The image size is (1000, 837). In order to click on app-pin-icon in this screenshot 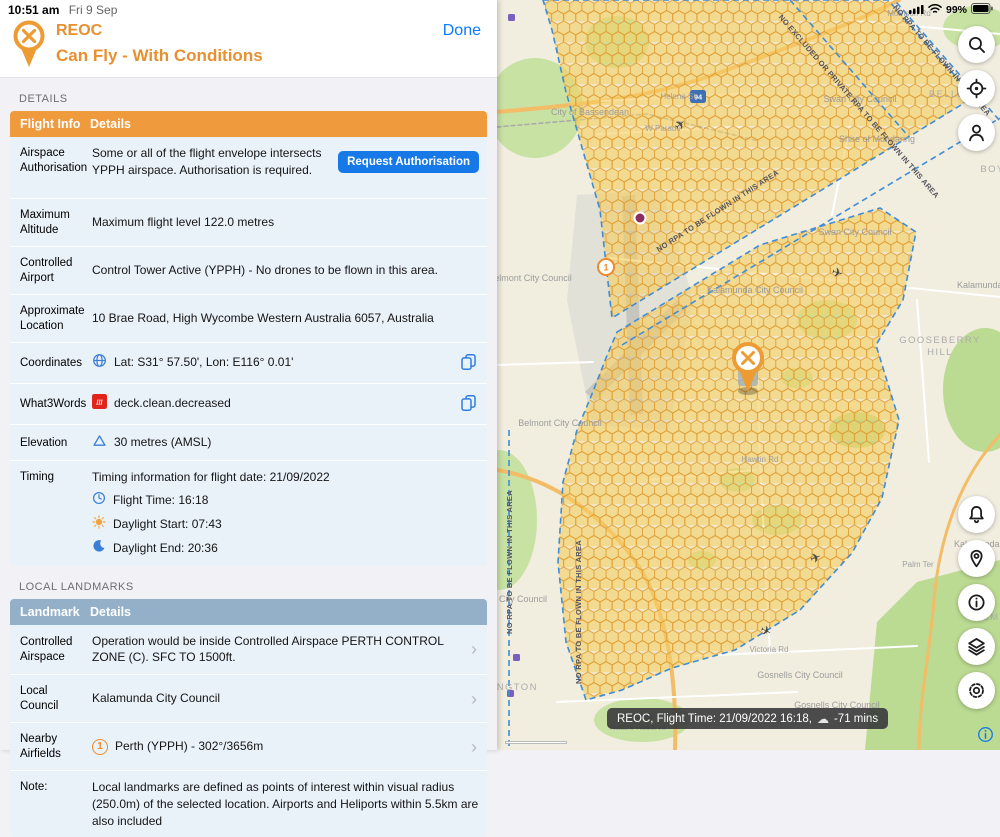, I will do `click(29, 46)`.